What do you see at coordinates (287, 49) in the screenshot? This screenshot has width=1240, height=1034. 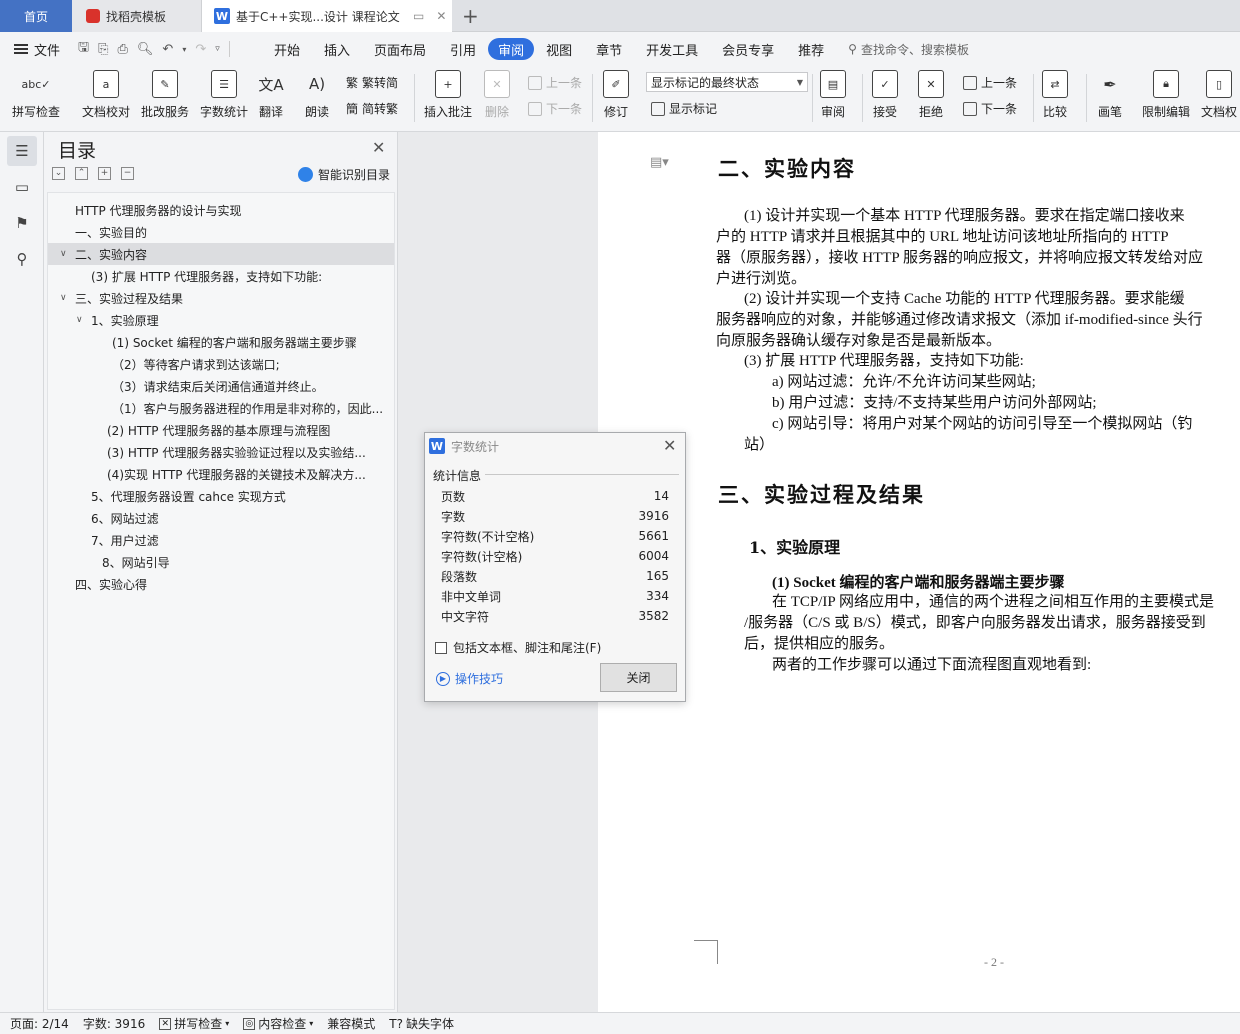 I see `menu-start: 开始` at bounding box center [287, 49].